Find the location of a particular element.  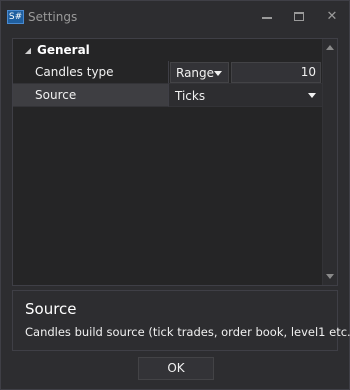

maximize-icon is located at coordinates (299, 16).